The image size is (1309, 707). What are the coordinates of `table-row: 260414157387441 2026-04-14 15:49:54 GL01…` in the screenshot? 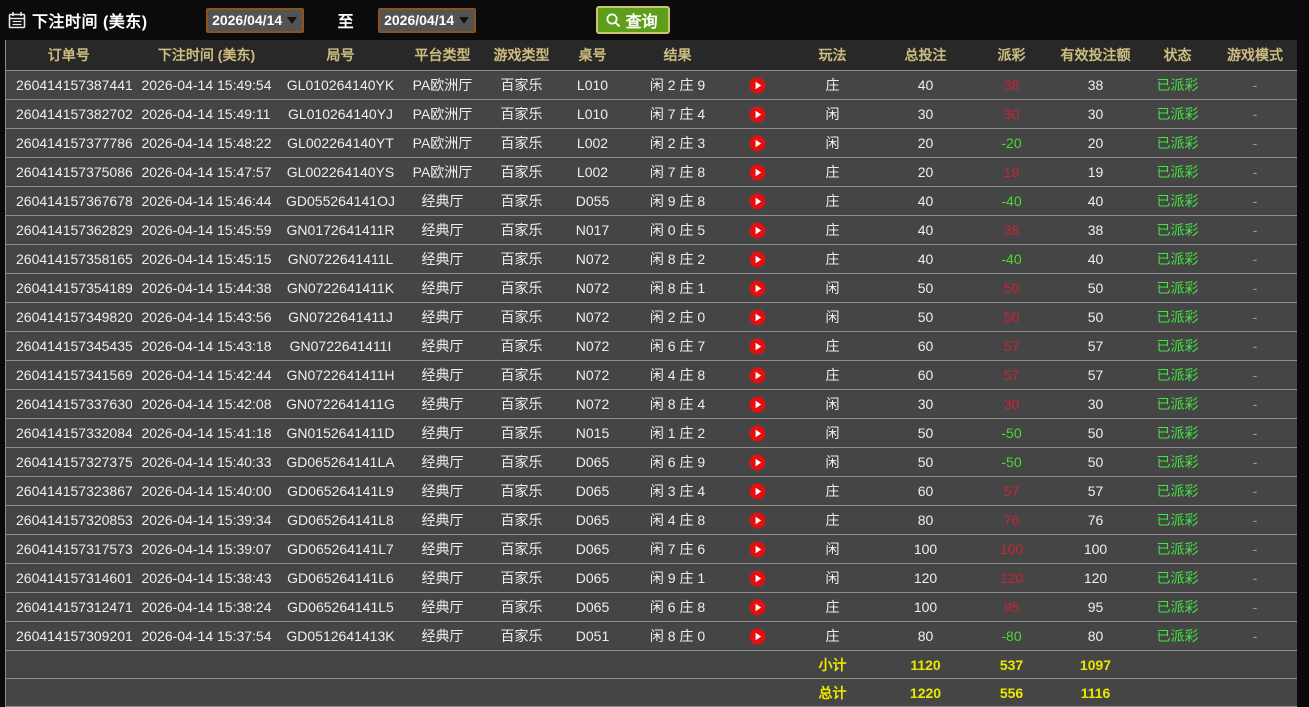 It's located at (651, 85).